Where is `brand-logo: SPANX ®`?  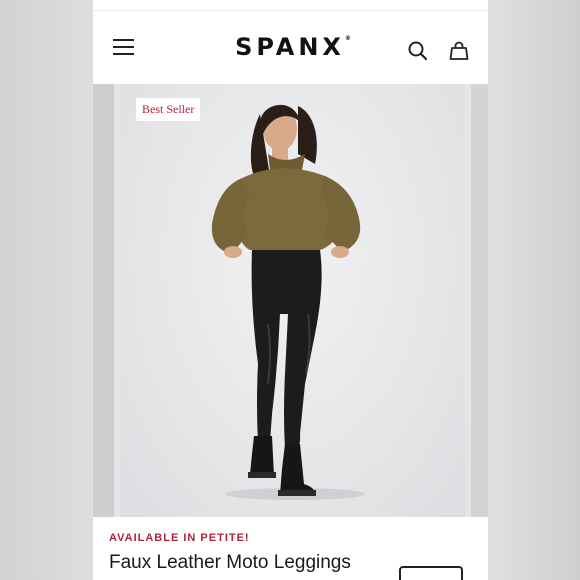 brand-logo: SPANX ® is located at coordinates (290, 47).